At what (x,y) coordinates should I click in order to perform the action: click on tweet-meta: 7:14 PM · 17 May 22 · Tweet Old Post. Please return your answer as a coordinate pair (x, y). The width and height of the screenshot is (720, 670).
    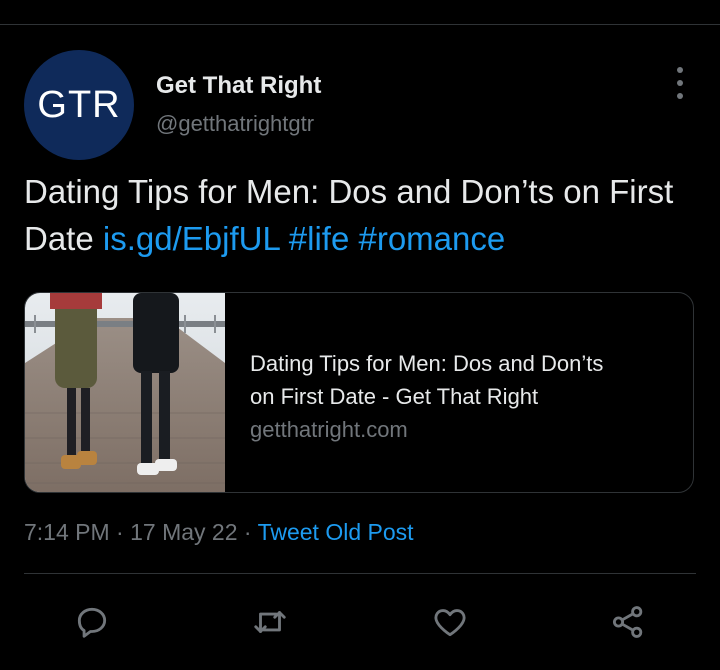
    Looking at the image, I should click on (219, 532).